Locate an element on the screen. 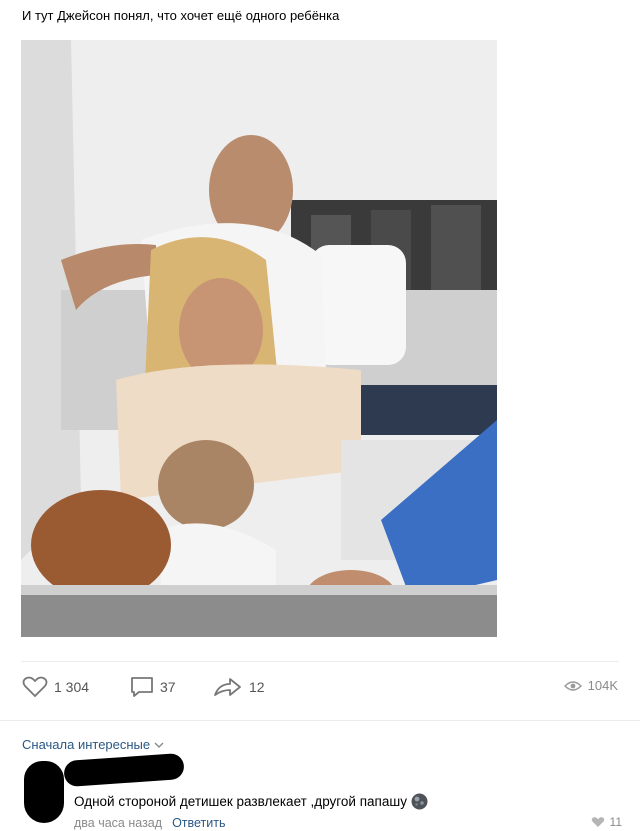 The height and width of the screenshot is (831, 640). reply-button: Ответить is located at coordinates (198, 823).